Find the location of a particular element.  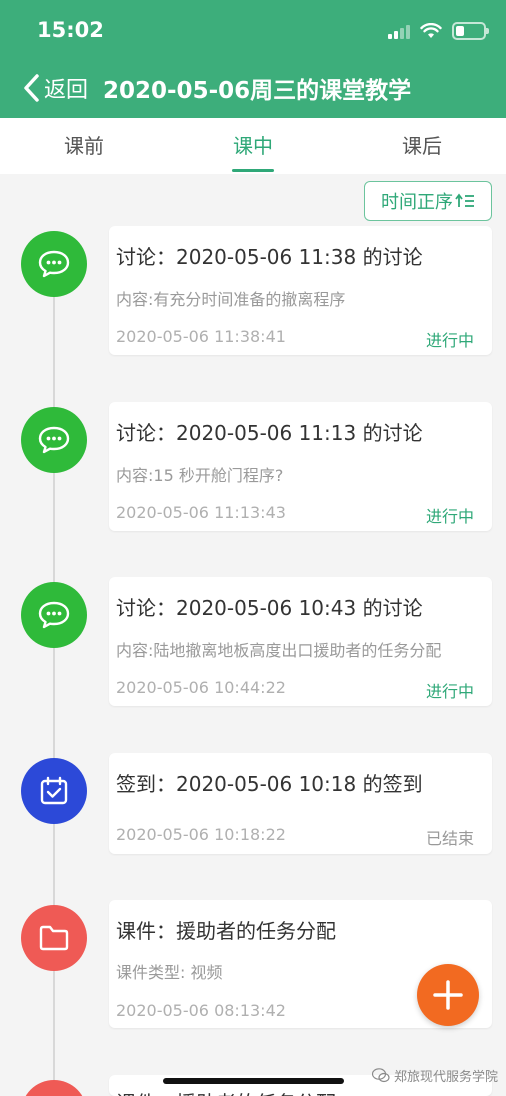

active-tab-indicator is located at coordinates (253, 170).